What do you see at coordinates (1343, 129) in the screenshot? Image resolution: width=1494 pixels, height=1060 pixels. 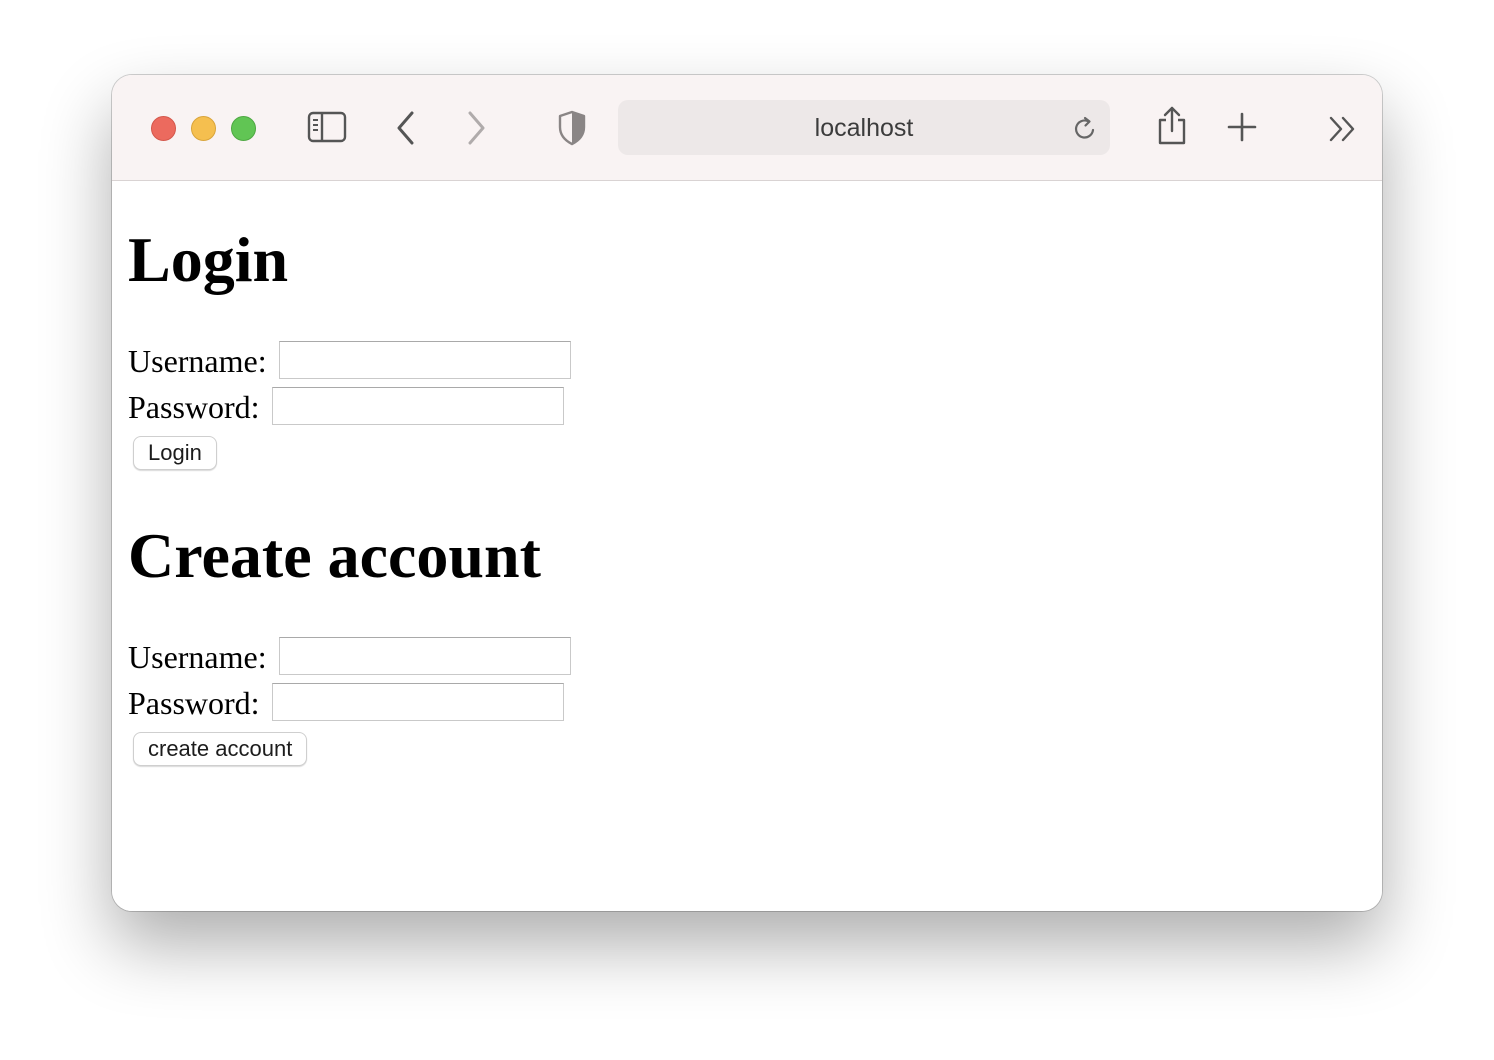 I see `tab-overview-chevrons-icon` at bounding box center [1343, 129].